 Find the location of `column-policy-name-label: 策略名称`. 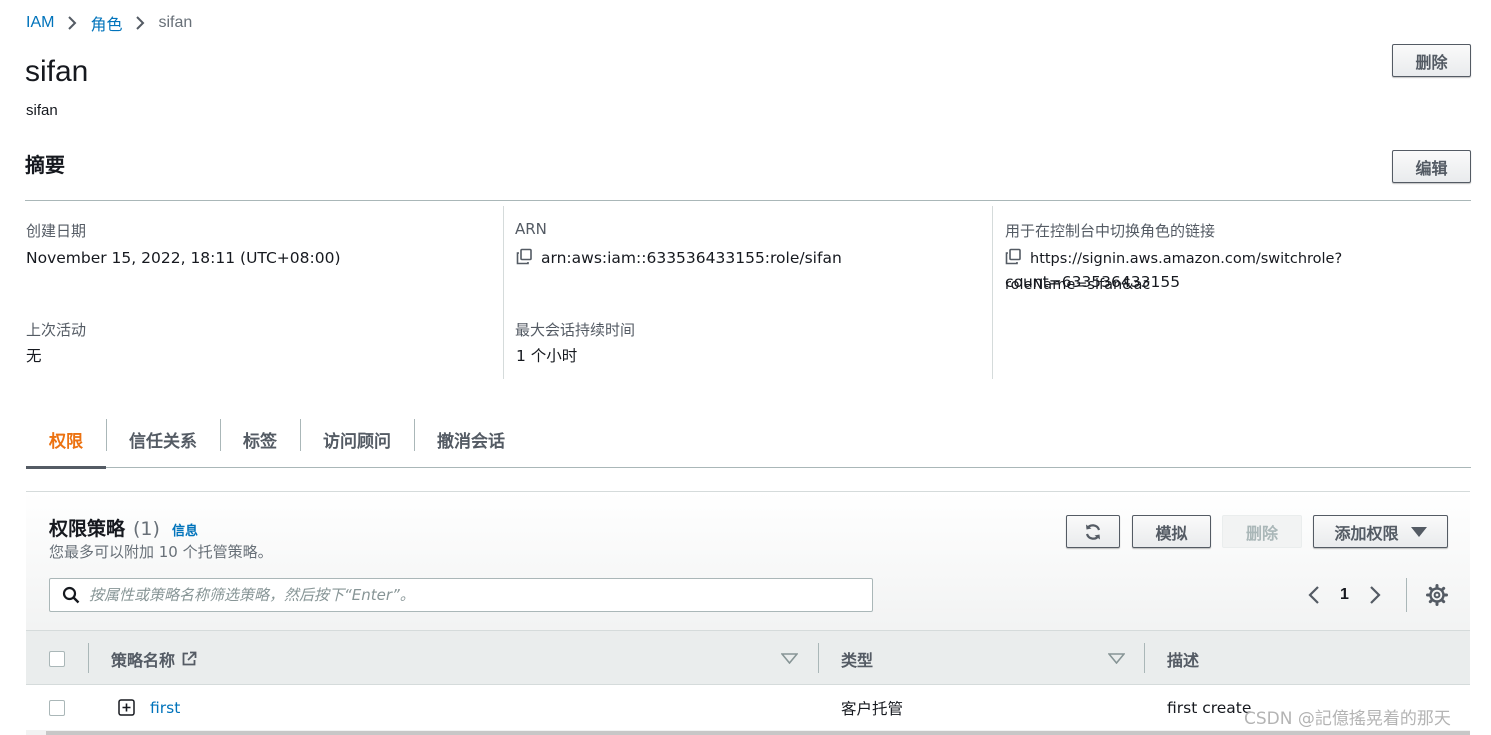

column-policy-name-label: 策略名称 is located at coordinates (143, 660).